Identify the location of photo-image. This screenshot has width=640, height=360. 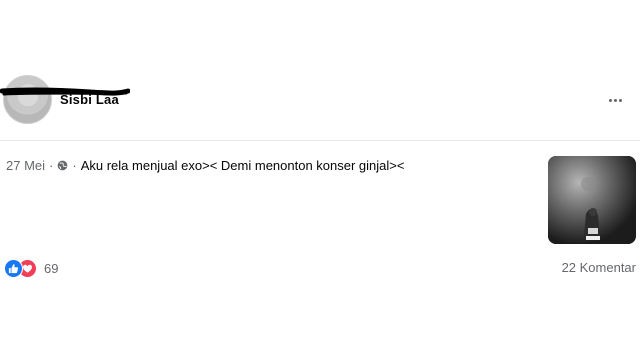
(592, 200).